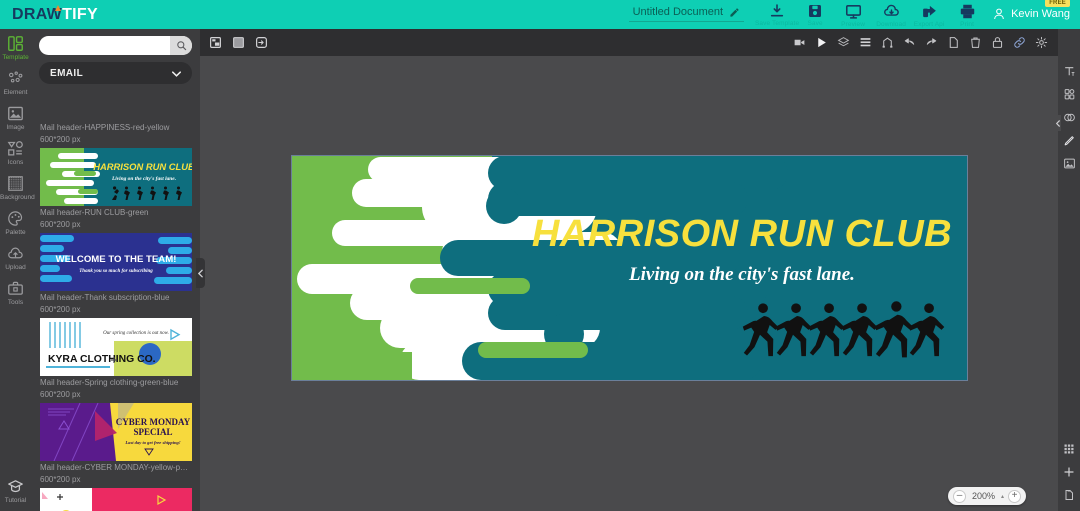 This screenshot has width=1080, height=511. Describe the element at coordinates (887, 42) in the screenshot. I see `group-icon` at that location.